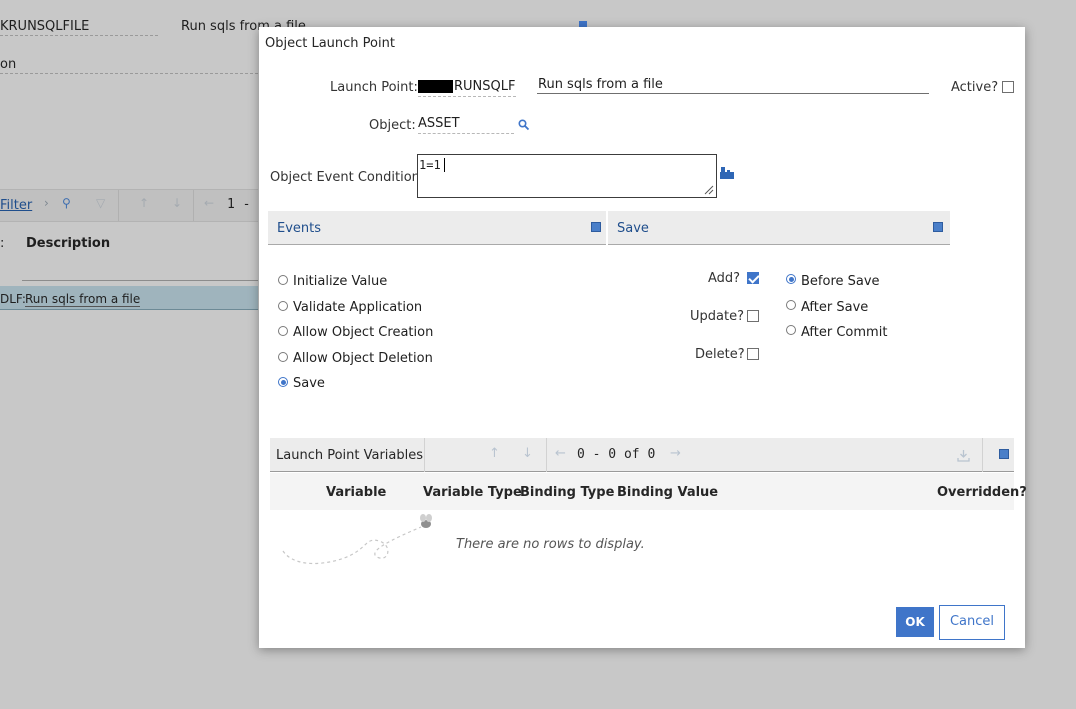 The image size is (1076, 709). I want to click on save-collapse-icon, so click(938, 227).